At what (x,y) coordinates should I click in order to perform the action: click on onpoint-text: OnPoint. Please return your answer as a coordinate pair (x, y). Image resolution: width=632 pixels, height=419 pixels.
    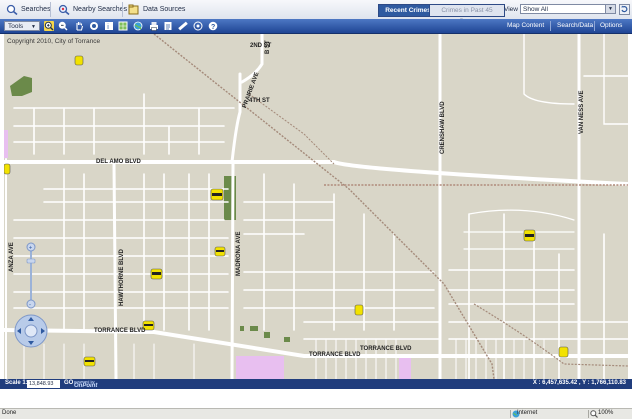
    Looking at the image, I should click on (86, 386).